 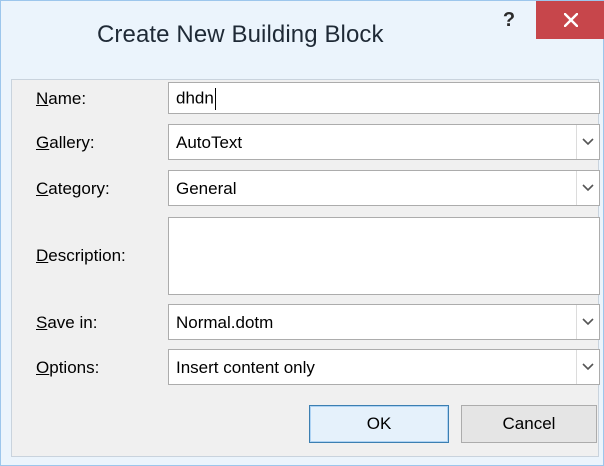 I want to click on name-input-value: dhdn, so click(x=195, y=98).